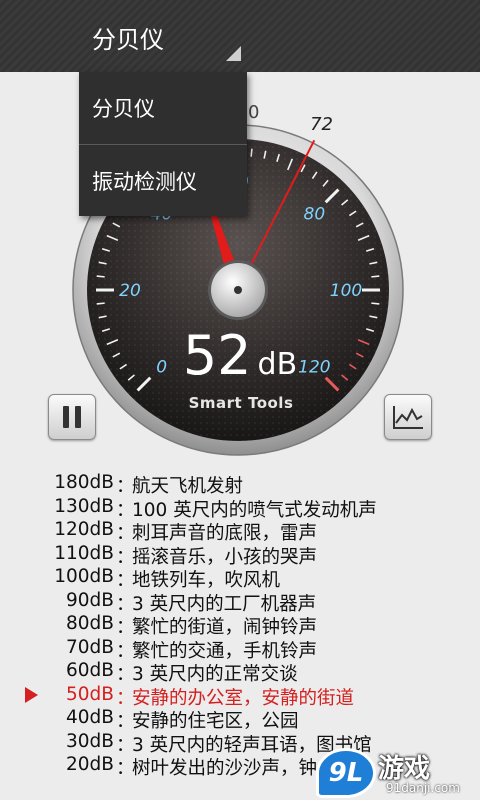  I want to click on spinner-arrow-icon, so click(233, 53).